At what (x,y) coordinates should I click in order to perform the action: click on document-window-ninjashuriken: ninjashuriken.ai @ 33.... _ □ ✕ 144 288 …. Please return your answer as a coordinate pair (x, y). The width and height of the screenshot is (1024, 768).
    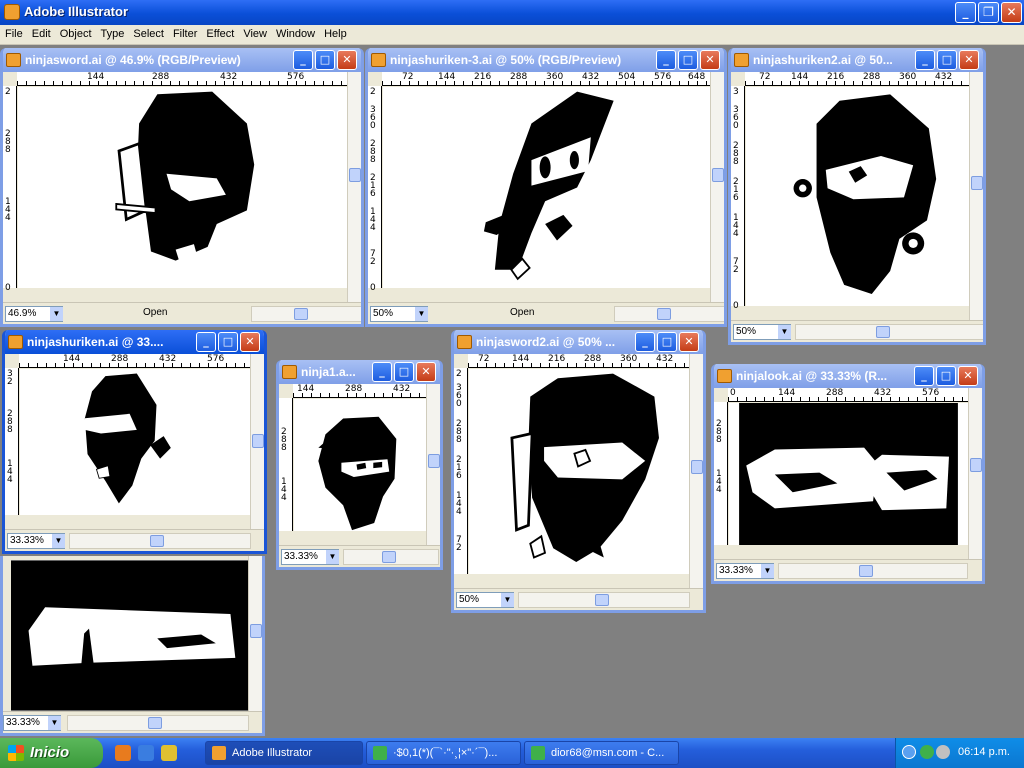
    Looking at the image, I should click on (134, 442).